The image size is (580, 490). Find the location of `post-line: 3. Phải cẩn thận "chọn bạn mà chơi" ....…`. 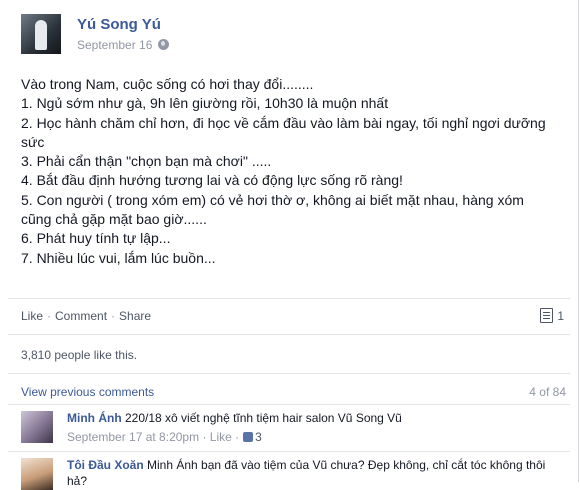

post-line: 3. Phải cẩn thận "chọn bạn mà chơi" ....… is located at coordinates (146, 161).